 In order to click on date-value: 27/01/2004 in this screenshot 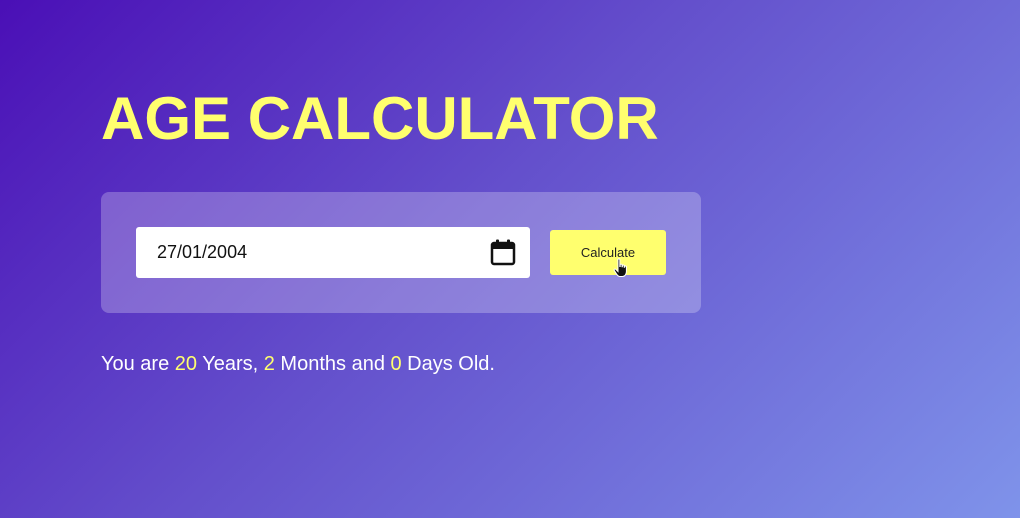, I will do `click(202, 252)`.